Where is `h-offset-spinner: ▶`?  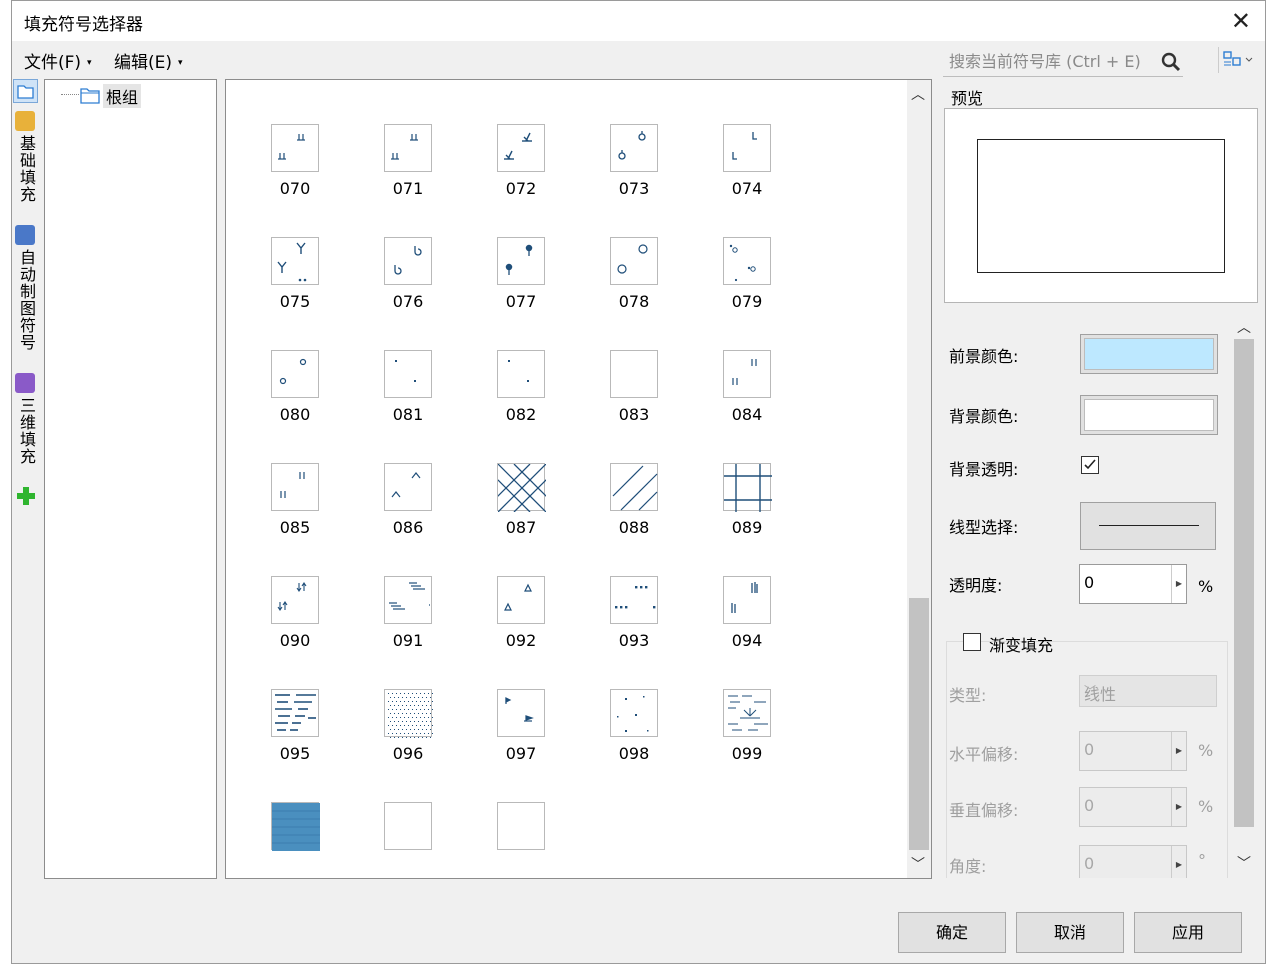
h-offset-spinner: ▶ is located at coordinates (1133, 751).